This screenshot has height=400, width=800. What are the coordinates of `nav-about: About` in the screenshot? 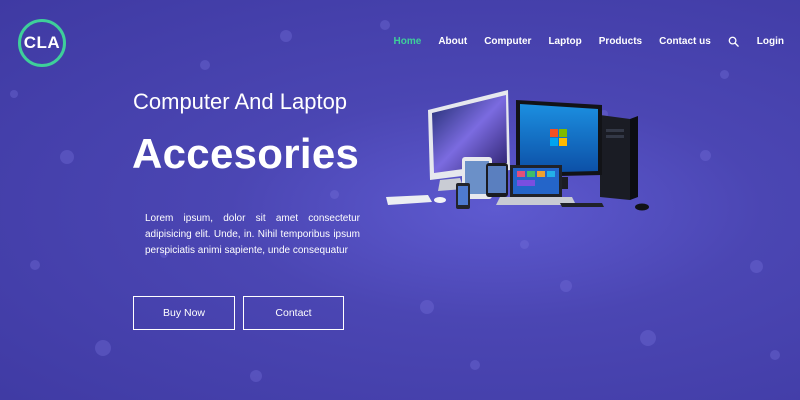 It's located at (452, 41).